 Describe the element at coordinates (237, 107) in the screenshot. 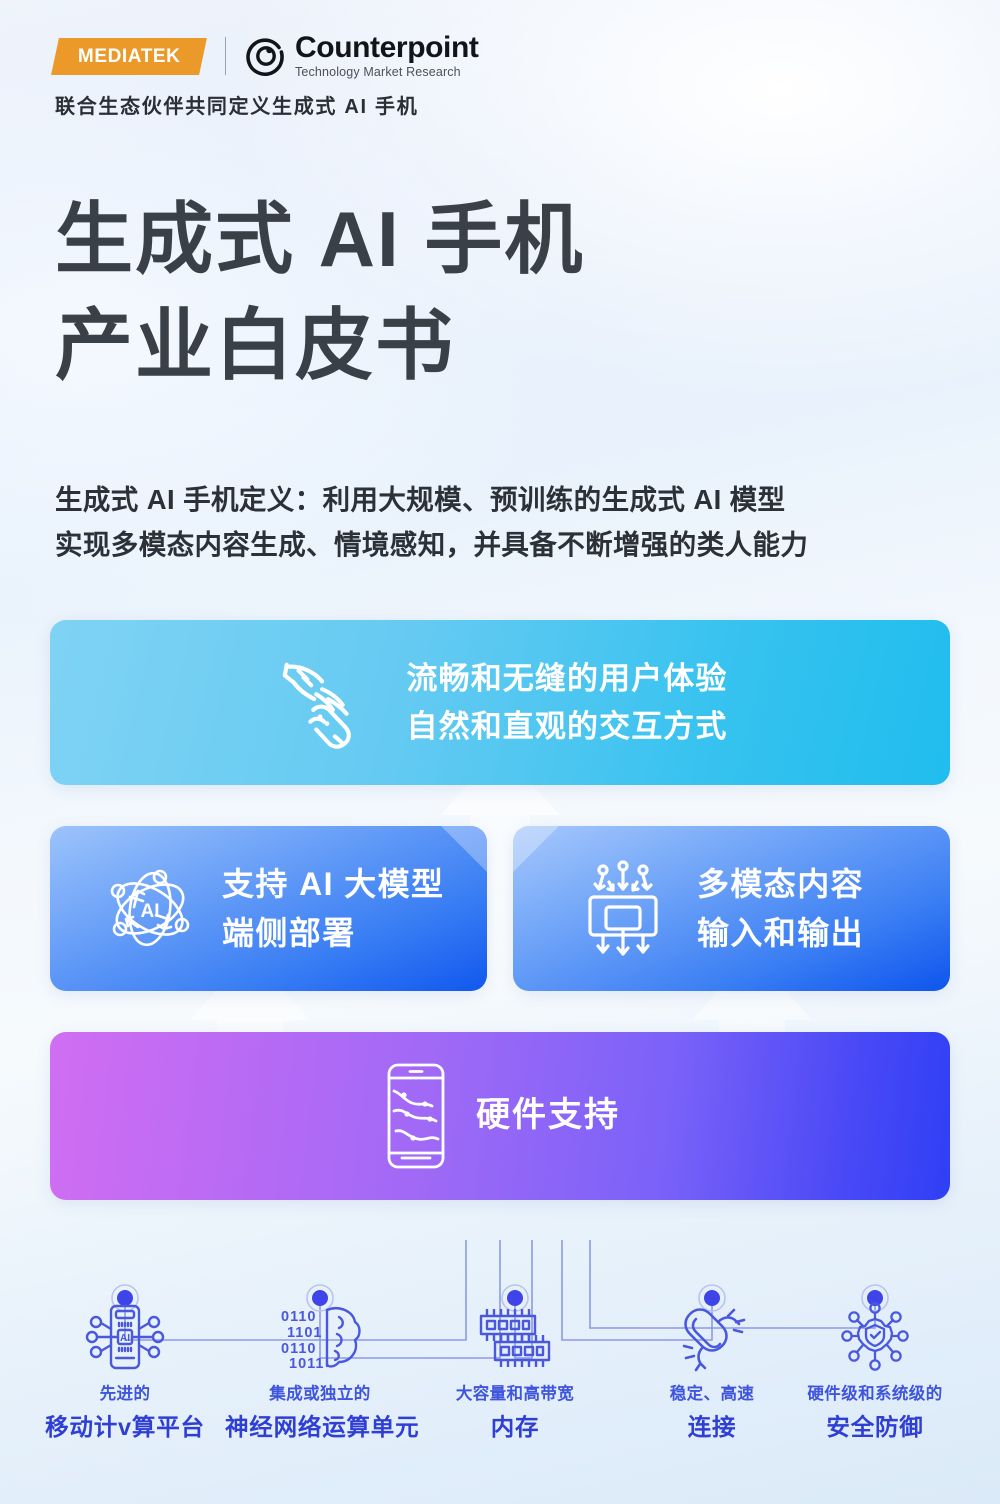

I see `header-tagline: 联合生态伙伴共同定义生成式 AI 手机` at that location.